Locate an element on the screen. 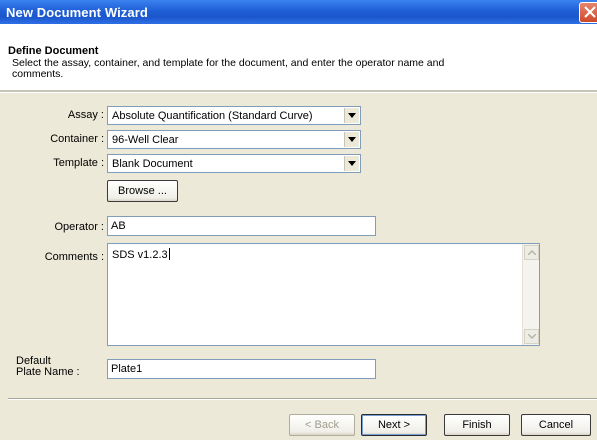 This screenshot has width=597, height=440. container-select-value: 96-Well Clear is located at coordinates (145, 140).